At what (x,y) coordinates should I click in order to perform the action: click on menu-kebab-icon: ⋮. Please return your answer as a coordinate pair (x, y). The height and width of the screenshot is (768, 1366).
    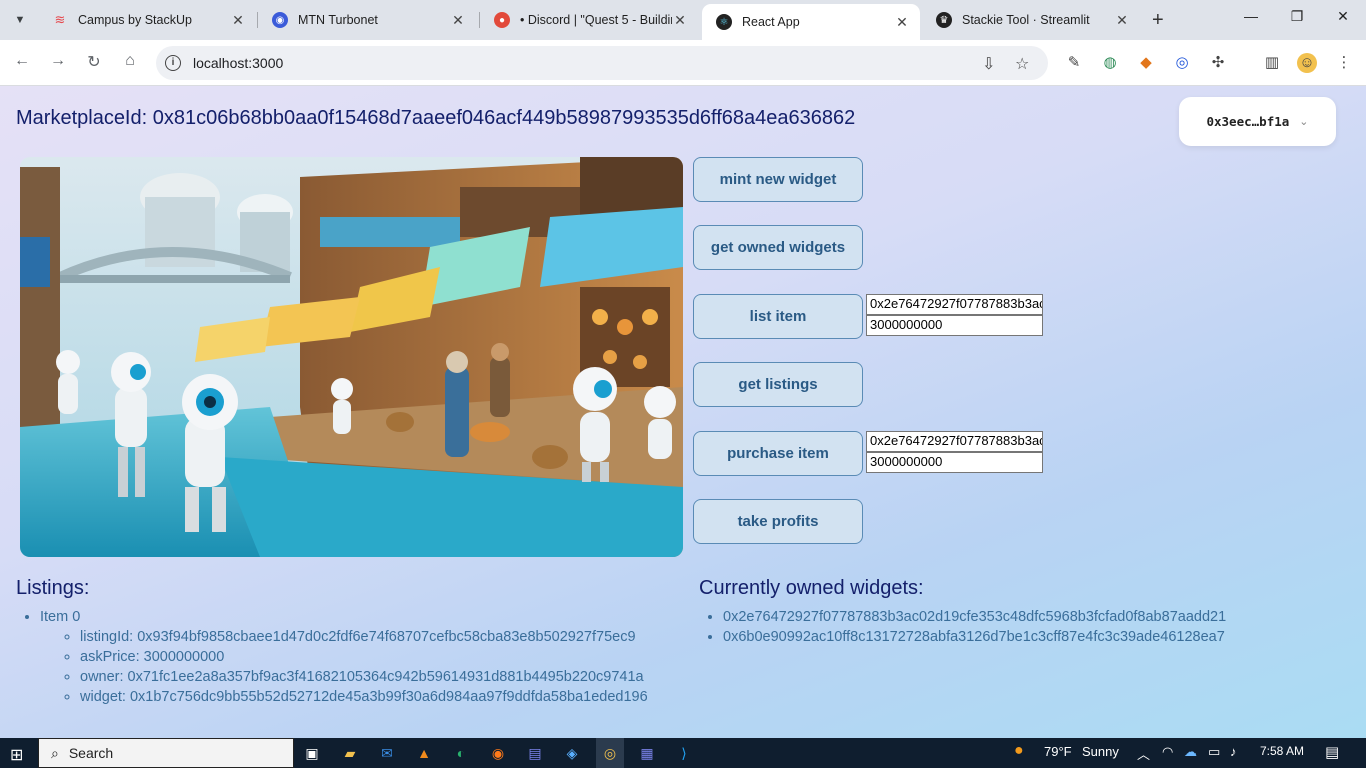
    Looking at the image, I should click on (1344, 63).